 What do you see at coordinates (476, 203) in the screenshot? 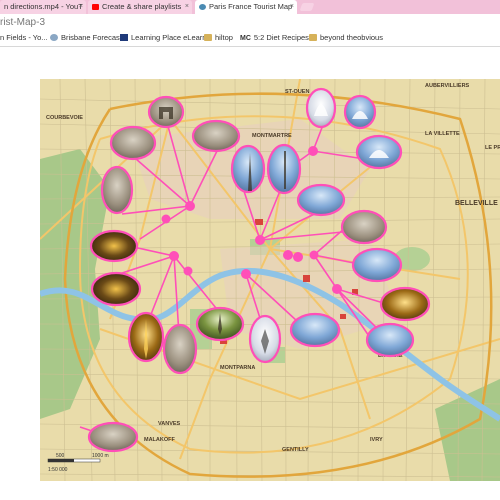
I see `map-label-belleville: BELLEVILLE` at bounding box center [476, 203].